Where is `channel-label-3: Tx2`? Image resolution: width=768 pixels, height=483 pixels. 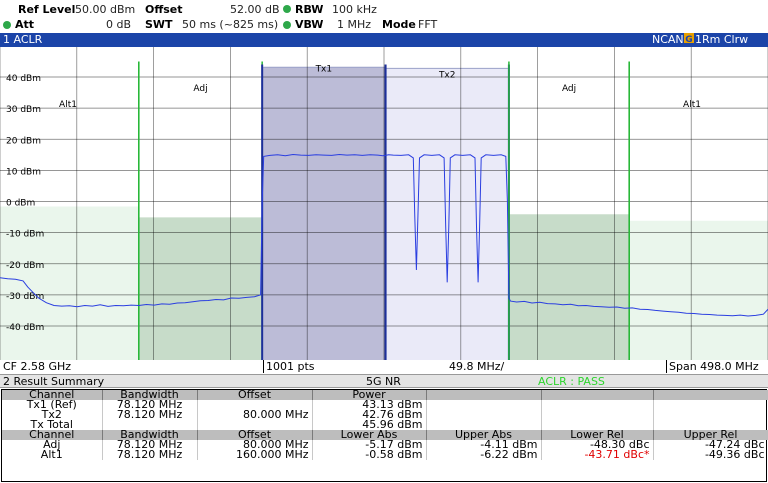
channel-label-3: Tx2 is located at coordinates (447, 75).